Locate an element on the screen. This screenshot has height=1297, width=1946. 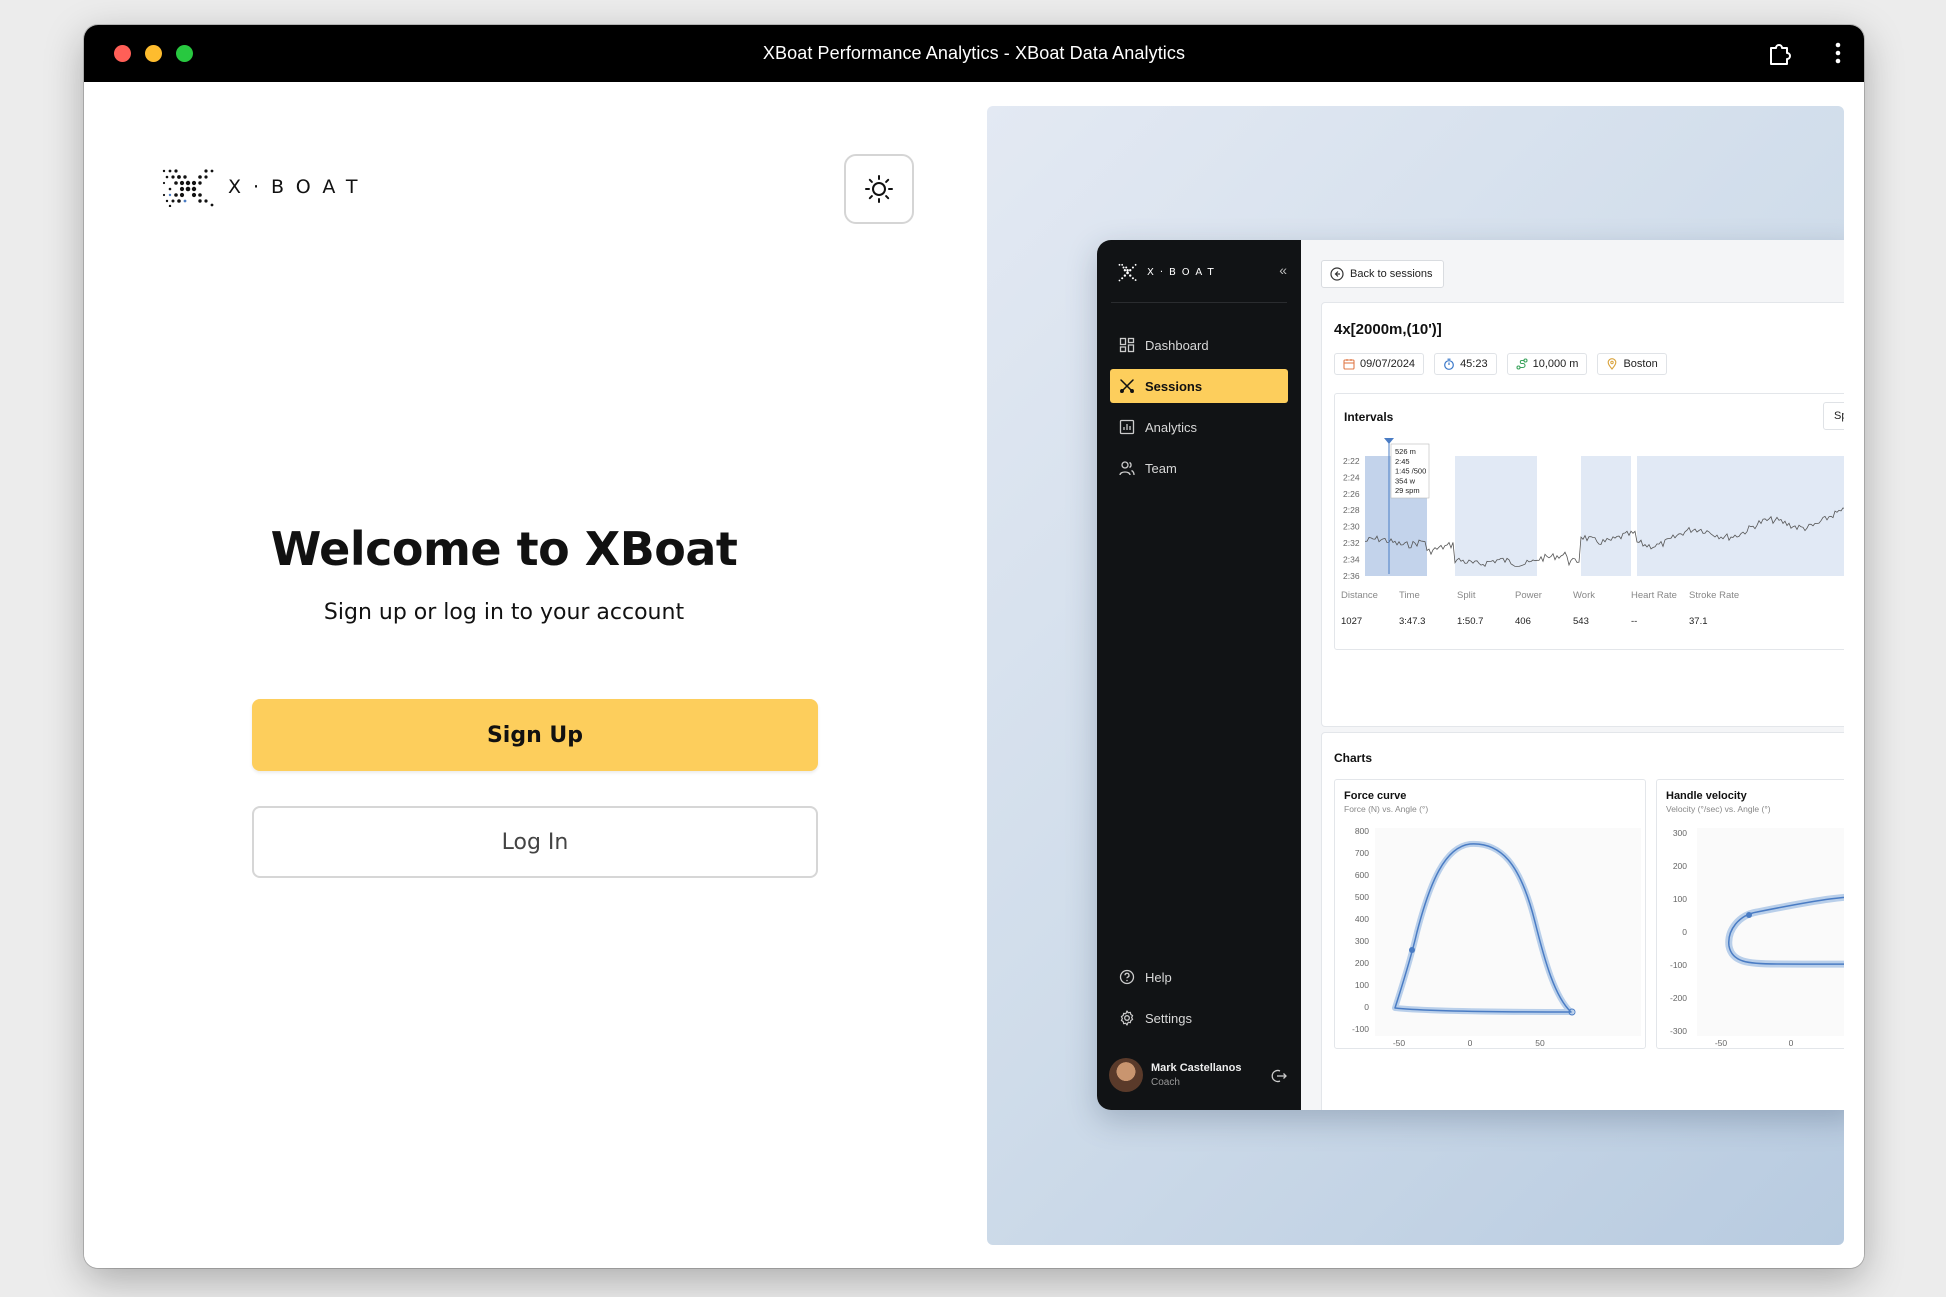
cell-power: 406 is located at coordinates (1523, 621).